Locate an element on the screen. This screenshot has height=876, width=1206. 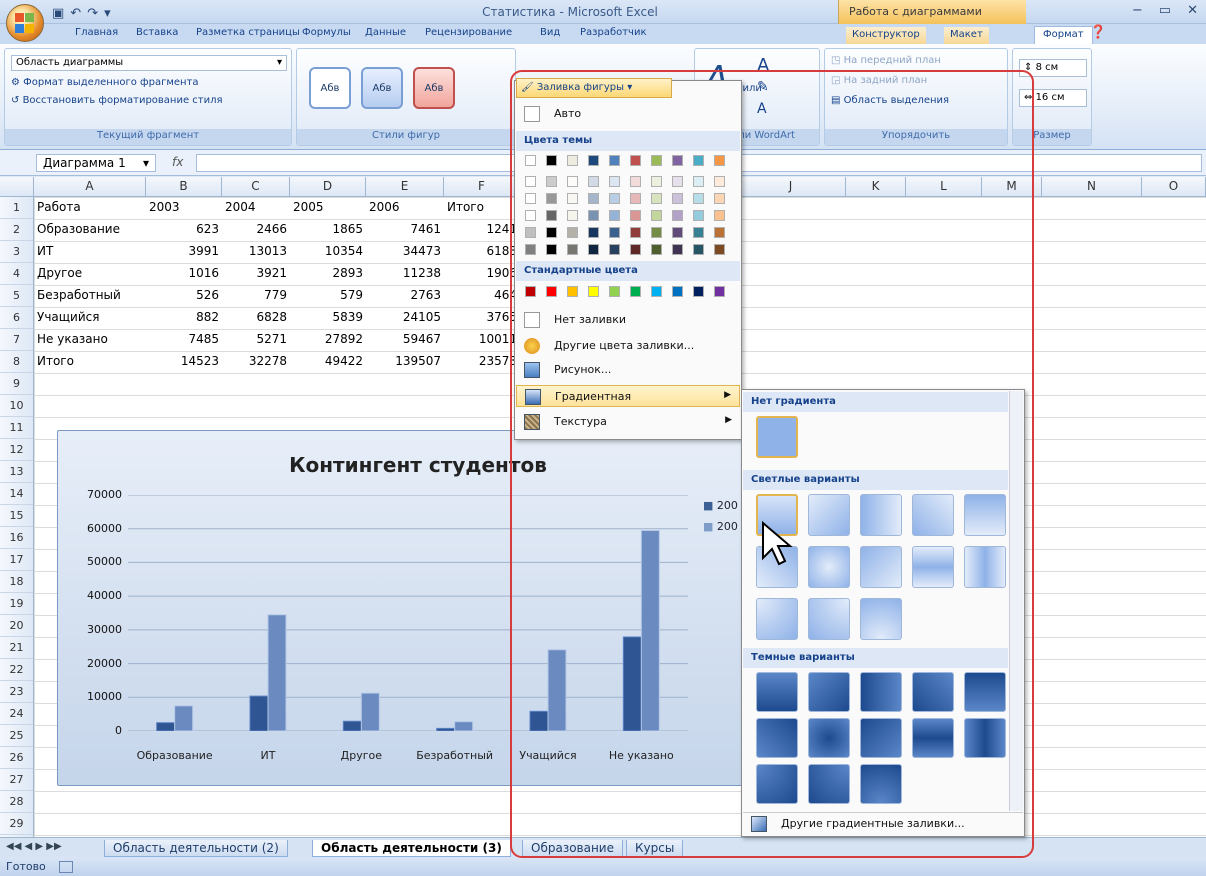
row-header: 14 is located at coordinates (16, 494).